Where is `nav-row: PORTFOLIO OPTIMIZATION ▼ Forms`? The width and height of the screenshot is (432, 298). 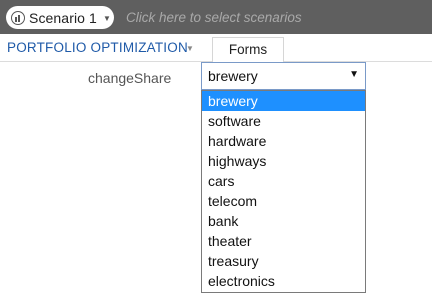
nav-row: PORTFOLIO OPTIMIZATION ▼ Forms is located at coordinates (216, 48).